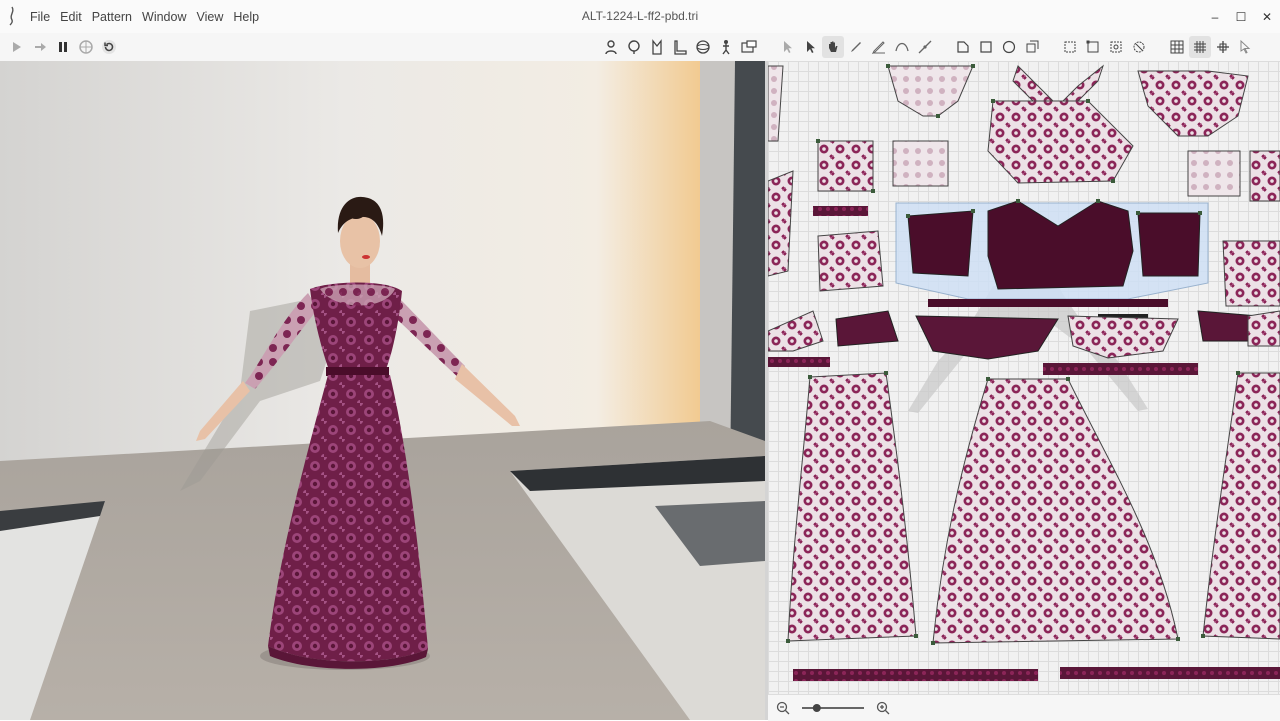  Describe the element at coordinates (1116, 47) in the screenshot. I see `measure-icon` at that location.